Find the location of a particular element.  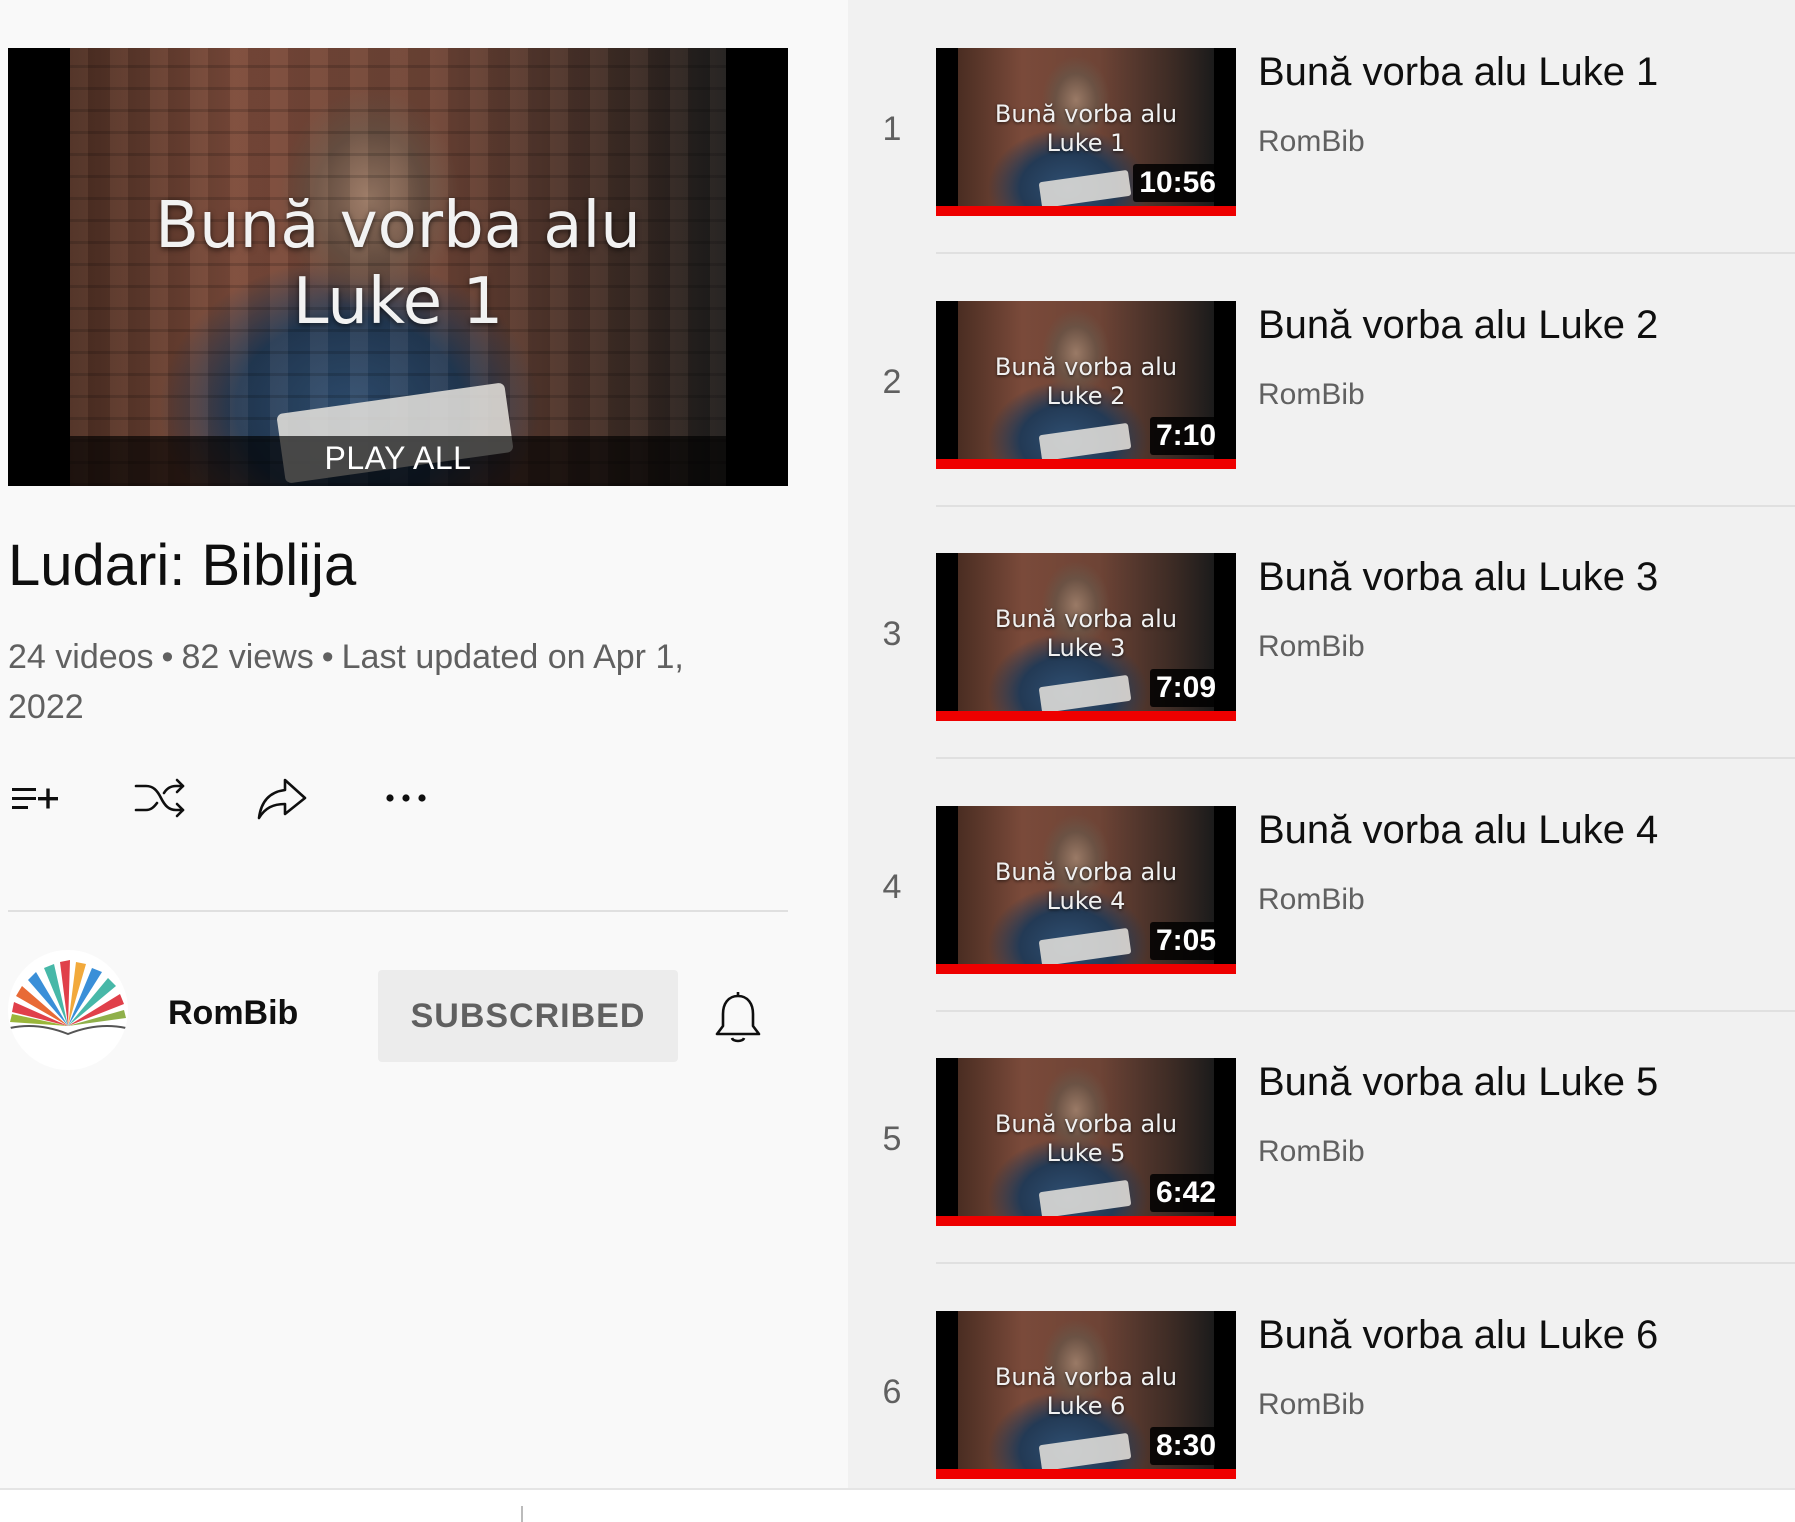

share-icon is located at coordinates (282, 799).